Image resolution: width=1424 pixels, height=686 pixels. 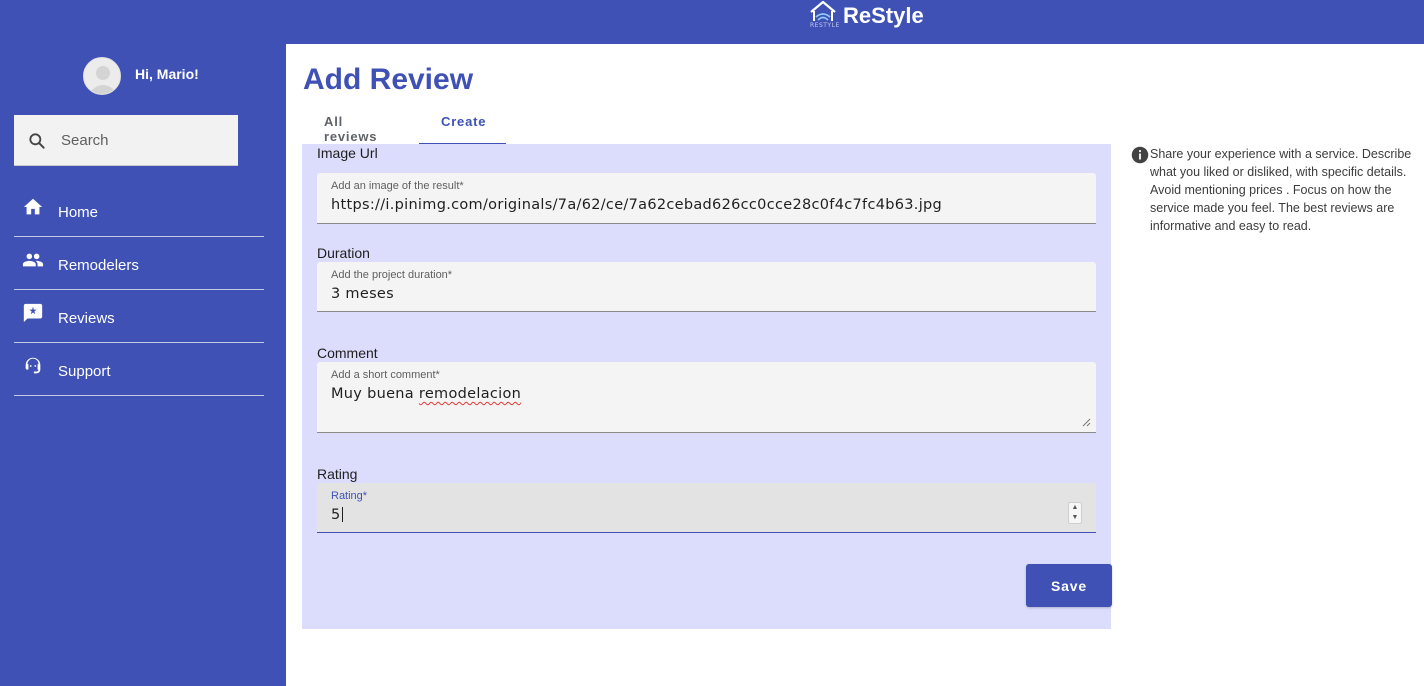 What do you see at coordinates (388, 79) in the screenshot?
I see `page-title: Add Review` at bounding box center [388, 79].